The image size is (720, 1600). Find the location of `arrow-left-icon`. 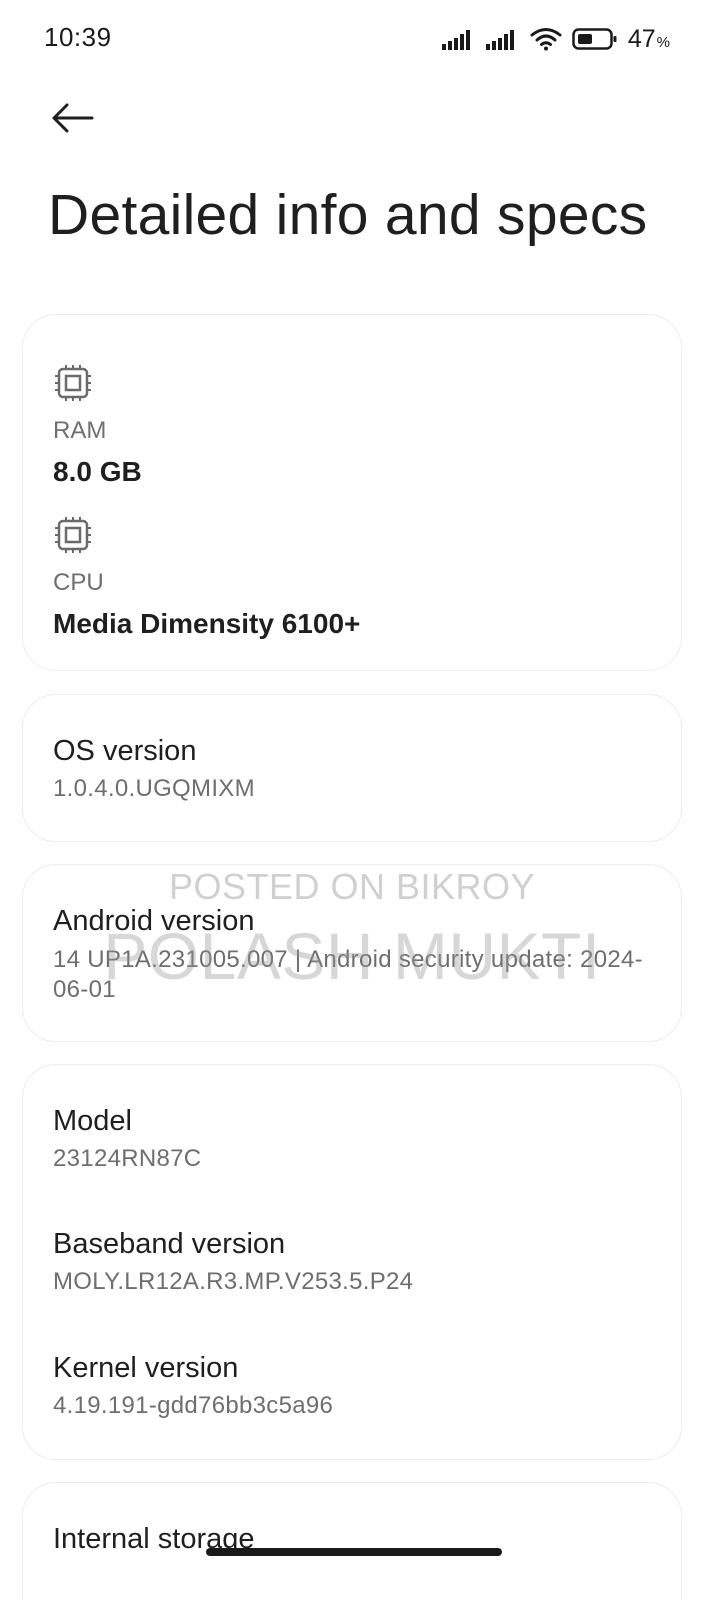

arrow-left-icon is located at coordinates (73, 118).